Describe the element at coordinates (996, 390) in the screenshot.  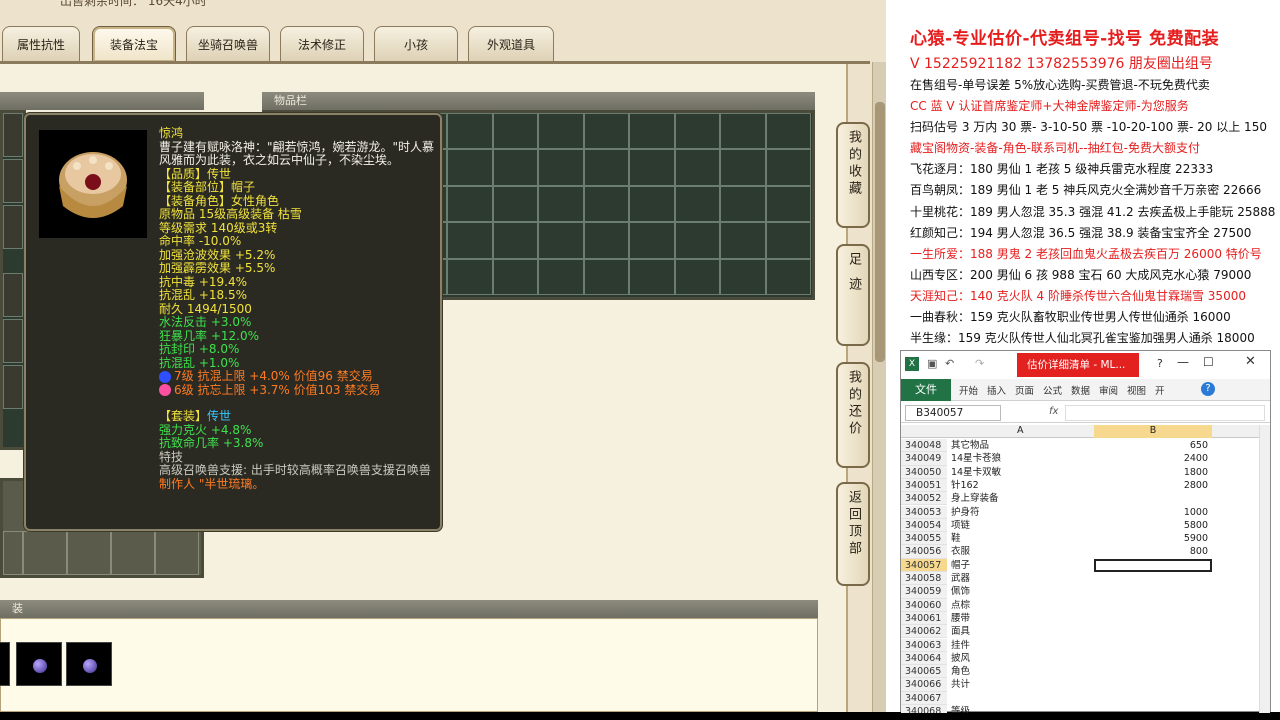
I see `ribbon-tab: 插入` at that location.